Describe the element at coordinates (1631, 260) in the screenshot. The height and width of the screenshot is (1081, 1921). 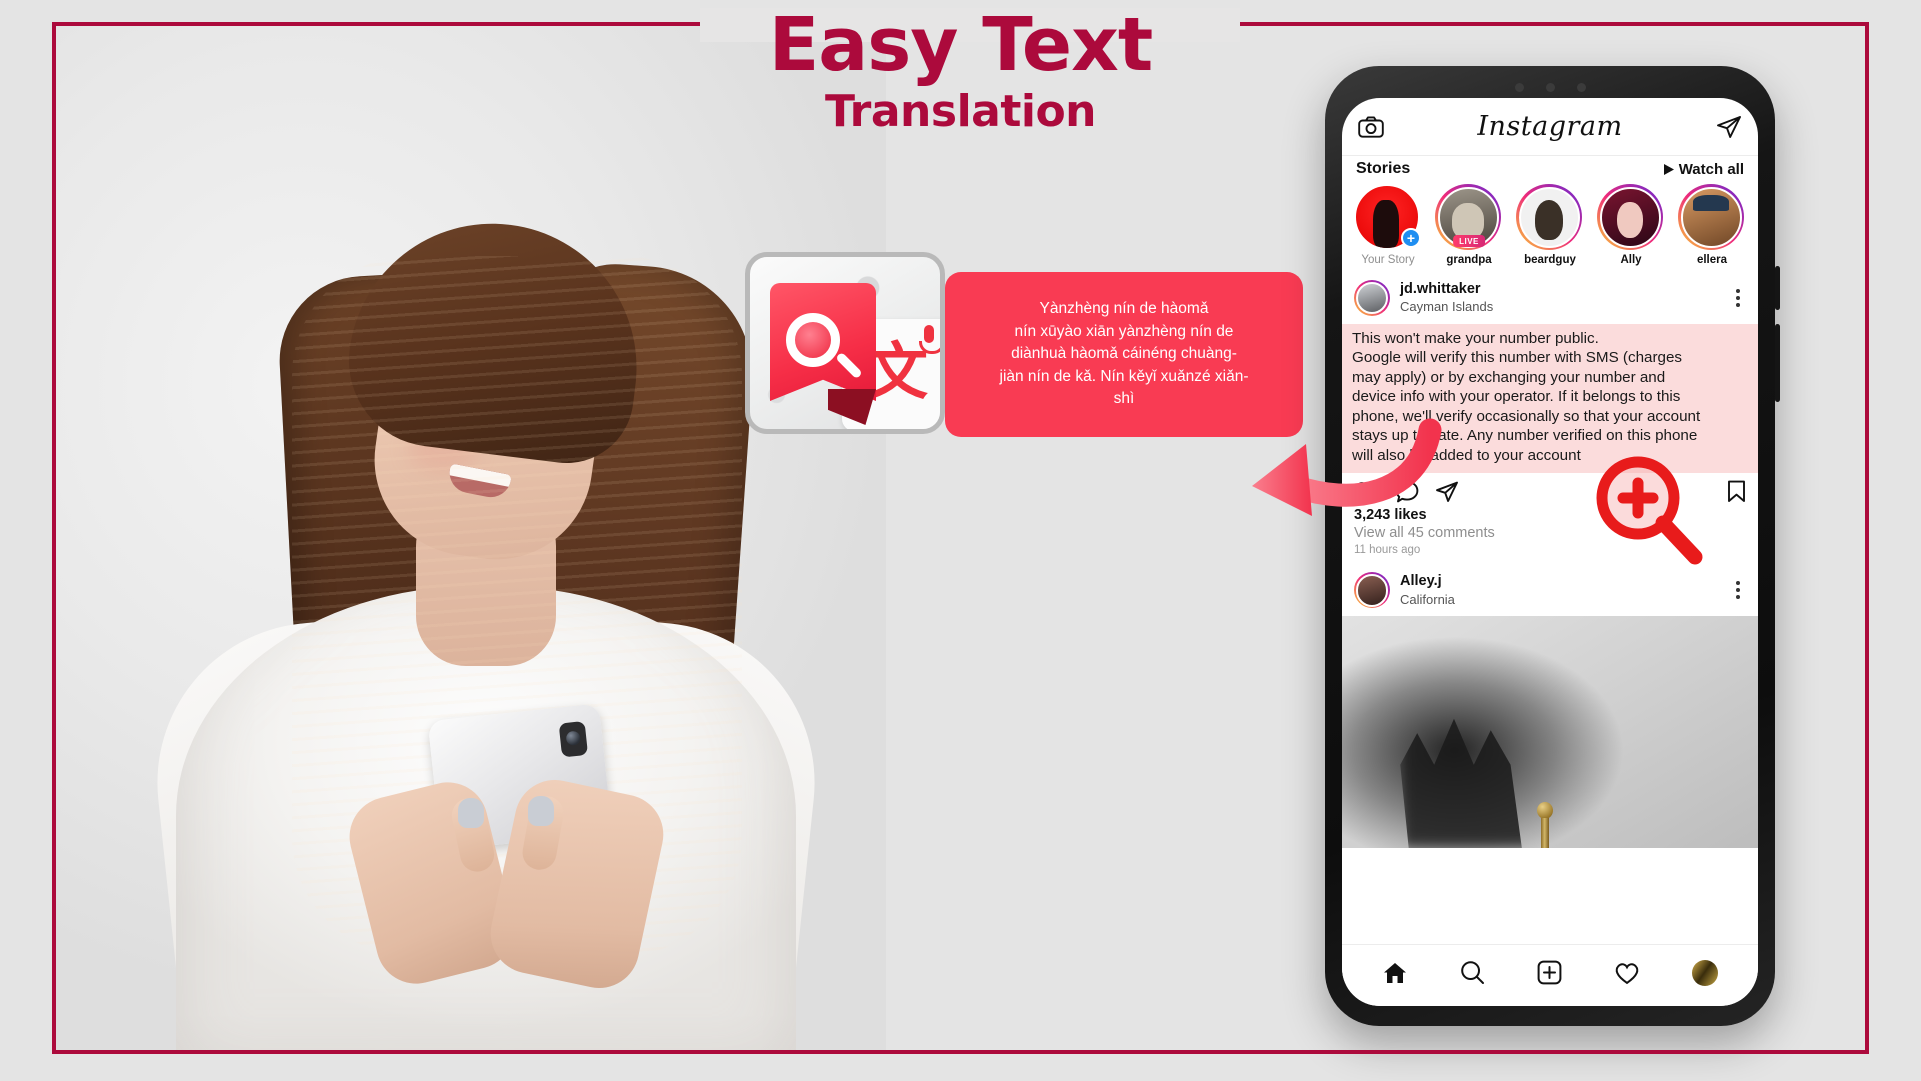
I see `story-username: Ally` at that location.